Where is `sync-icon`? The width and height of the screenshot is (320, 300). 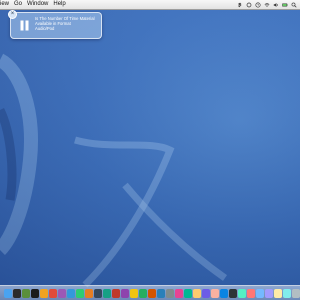
sync-icon is located at coordinates (249, 5).